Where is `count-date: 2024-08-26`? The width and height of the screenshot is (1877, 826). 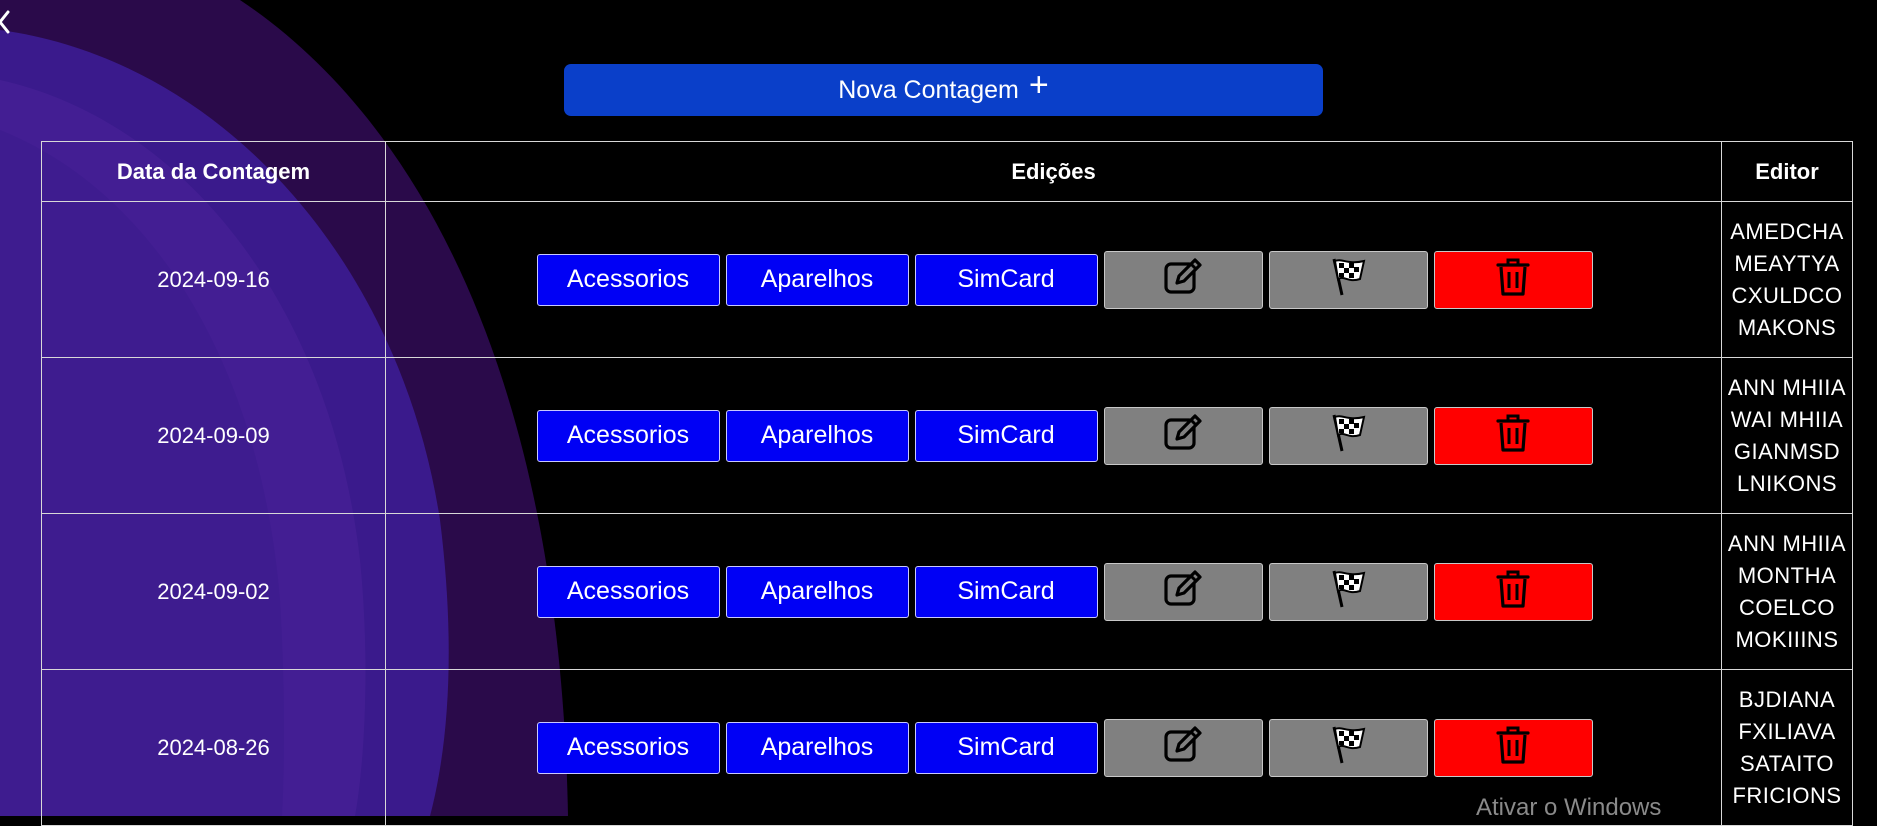 count-date: 2024-08-26 is located at coordinates (213, 747).